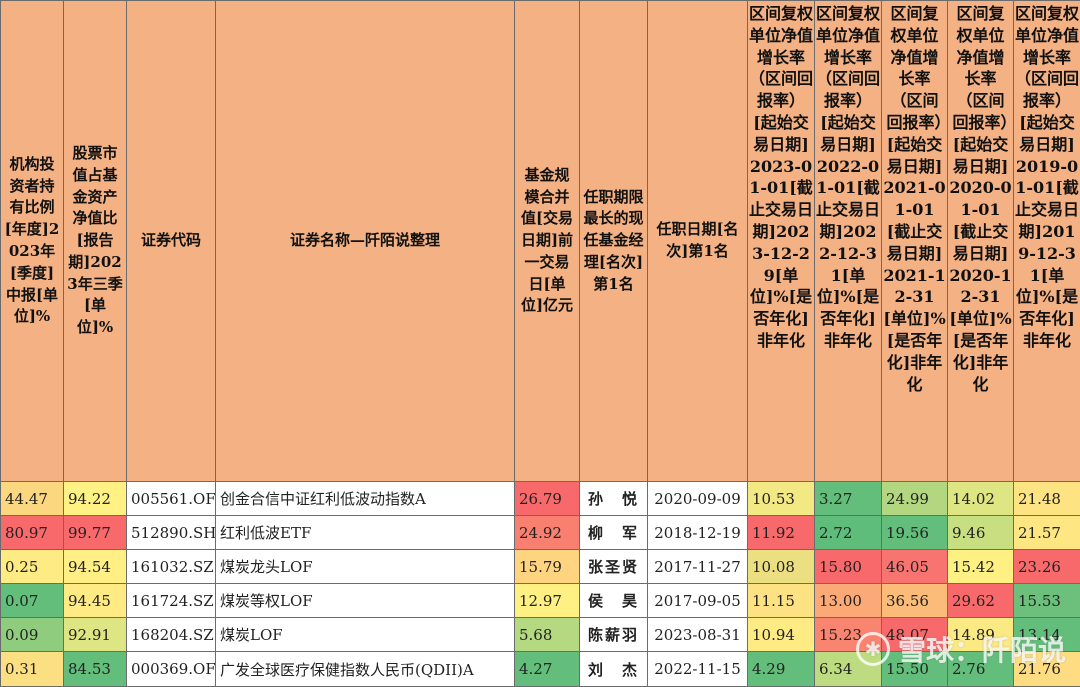 This screenshot has width=1080, height=687. What do you see at coordinates (547, 669) in the screenshot?
I see `cell-scale: 4.27` at bounding box center [547, 669].